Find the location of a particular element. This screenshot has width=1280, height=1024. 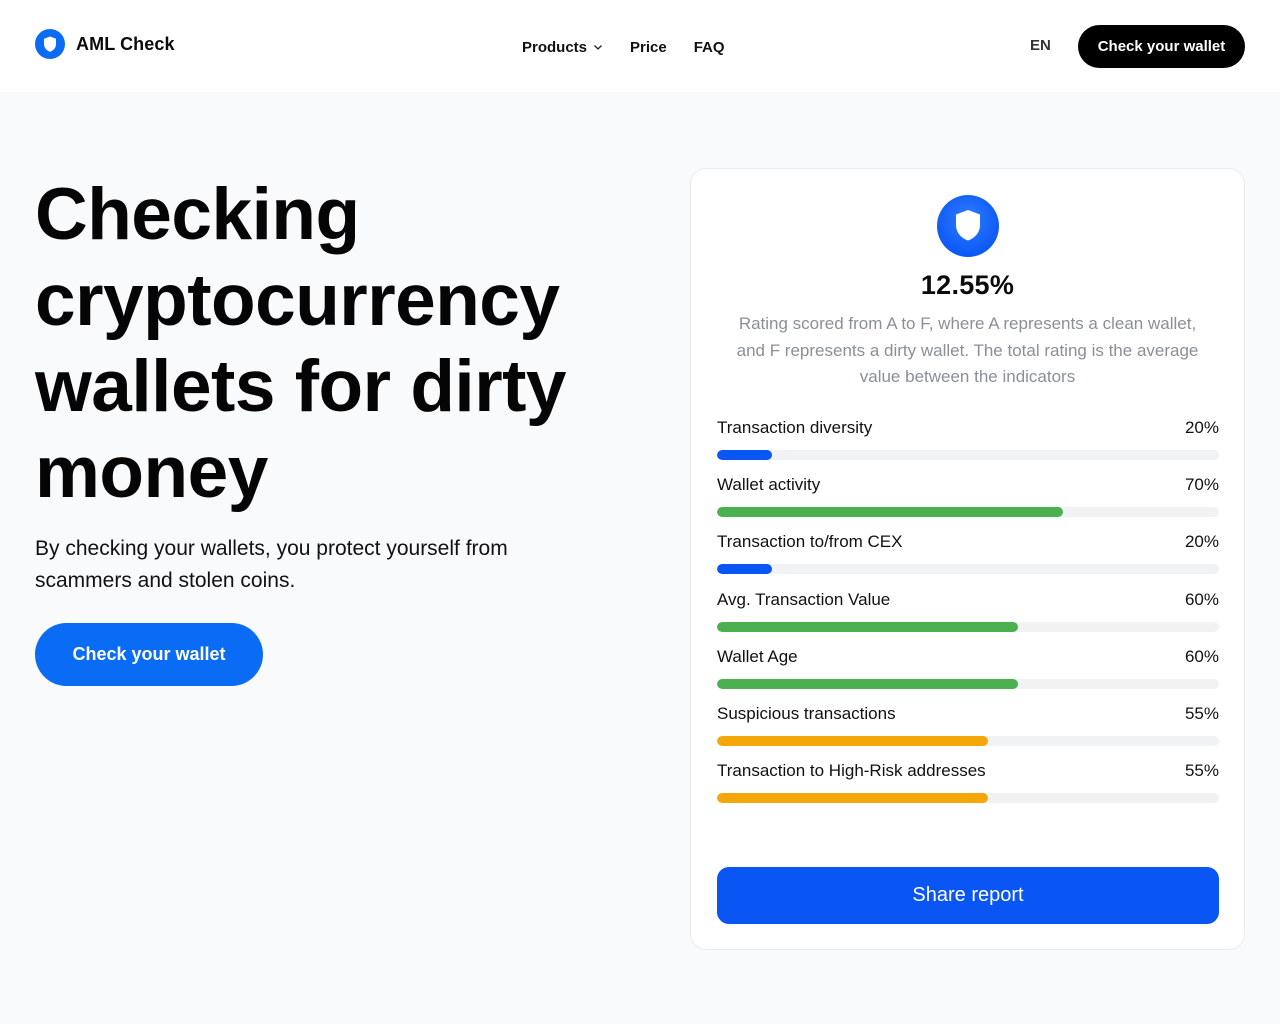

nav-item-label: Price is located at coordinates (648, 47).